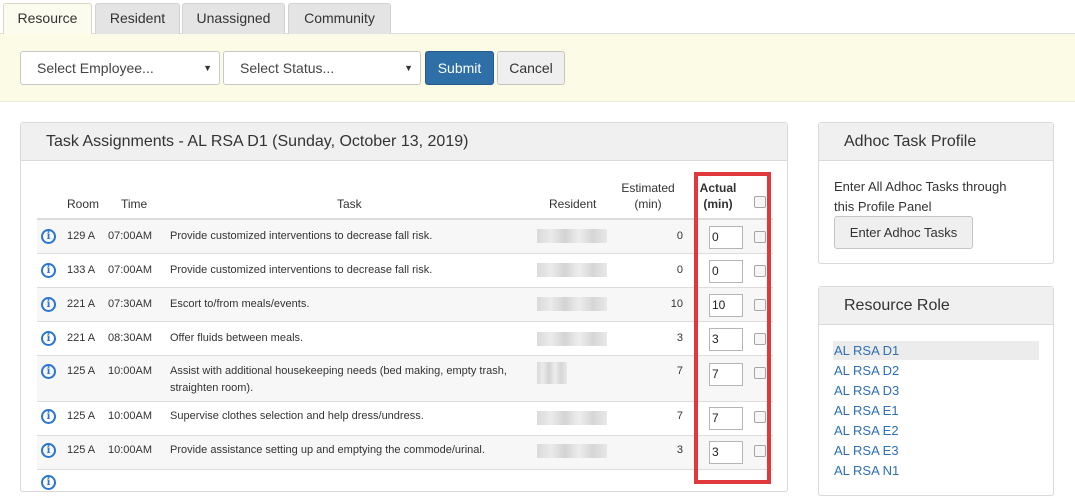 Image resolution: width=1075 pixels, height=496 pixels. I want to click on submit-button: Submit, so click(459, 68).